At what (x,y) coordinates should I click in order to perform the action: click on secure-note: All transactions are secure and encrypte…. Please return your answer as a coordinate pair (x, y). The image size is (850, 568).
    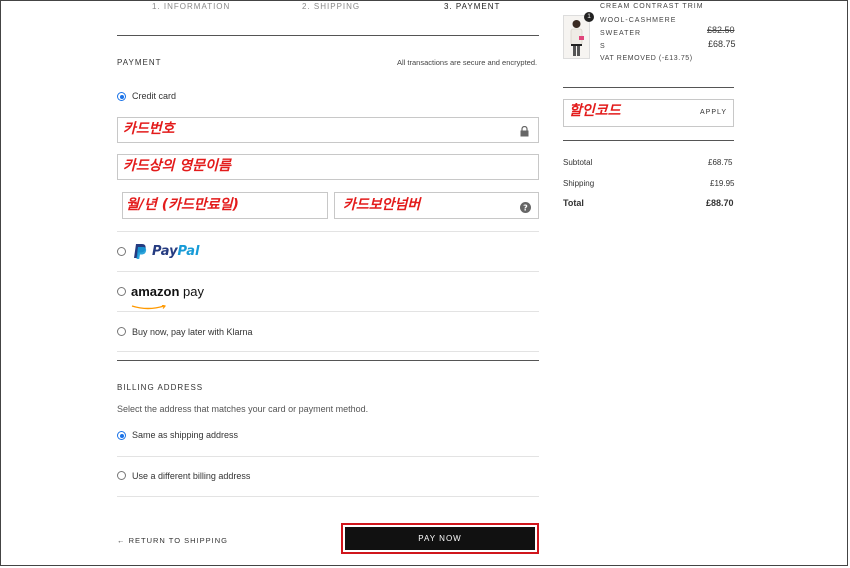
    Looking at the image, I should click on (467, 62).